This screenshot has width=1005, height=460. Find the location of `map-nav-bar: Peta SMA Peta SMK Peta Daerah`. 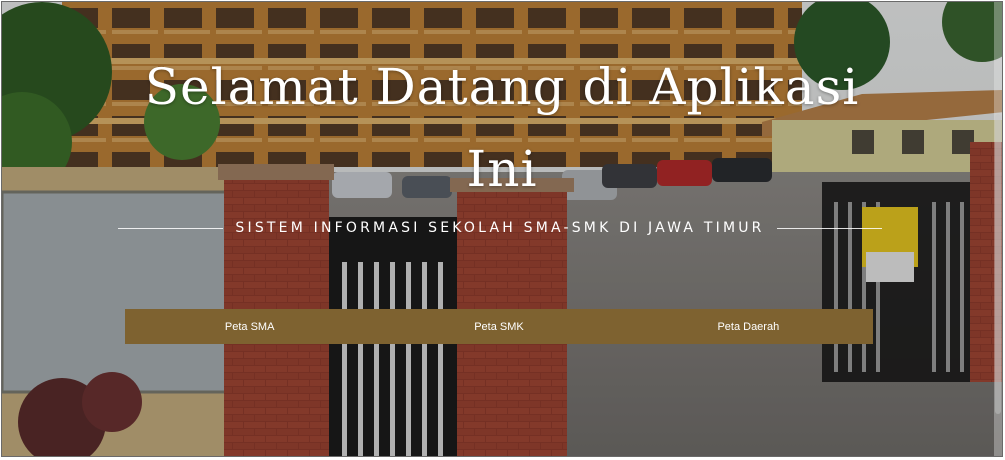

map-nav-bar: Peta SMA Peta SMK Peta Daerah is located at coordinates (499, 326).